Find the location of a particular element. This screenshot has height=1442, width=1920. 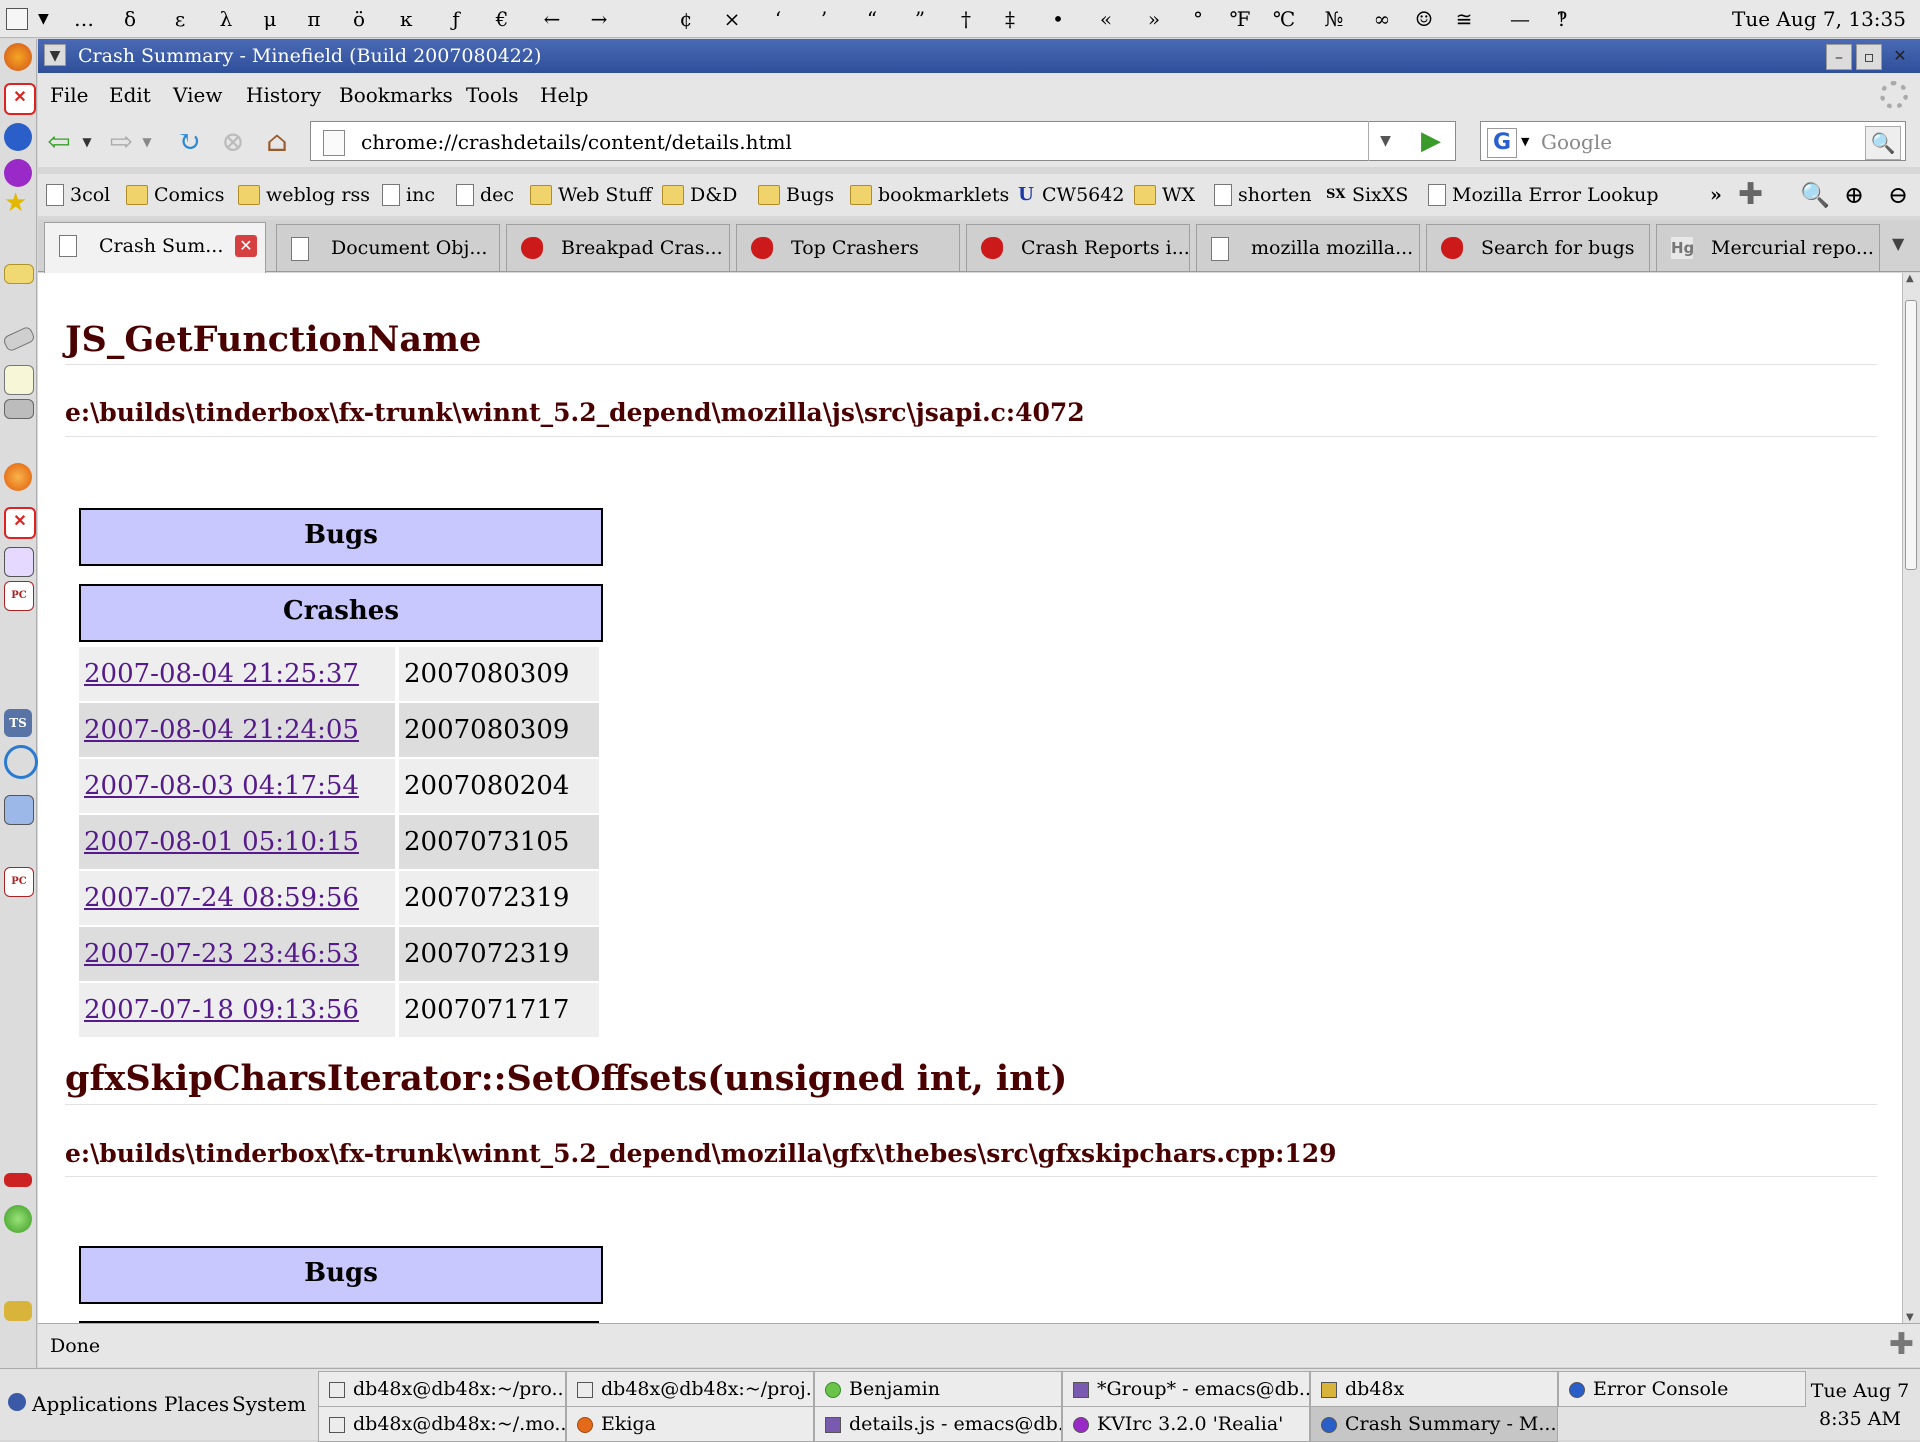

special-char-button: ‘ is located at coordinates (778, 19).